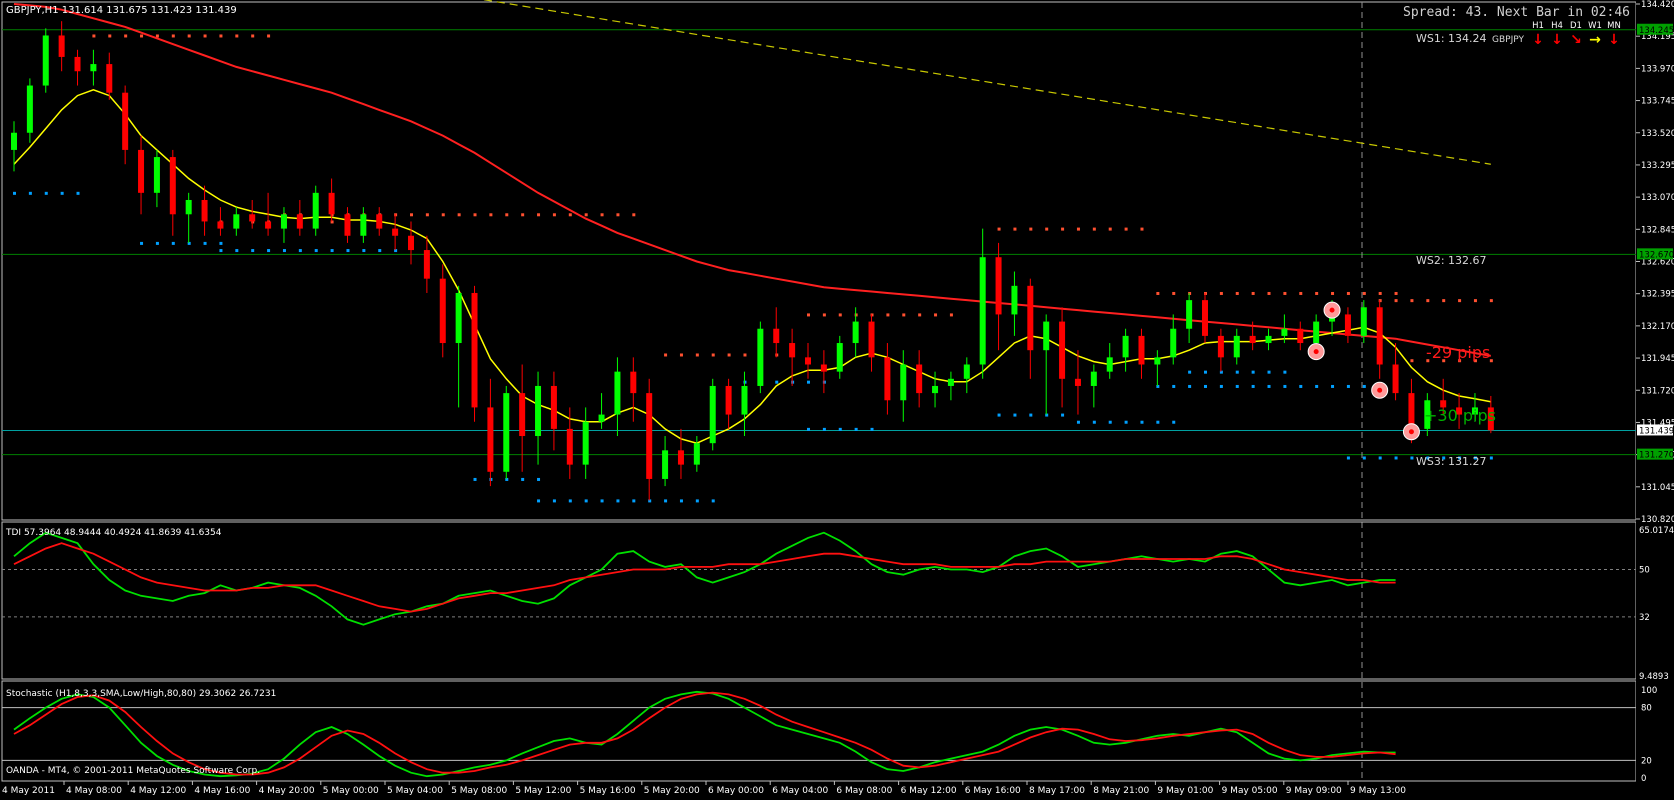 Image resolution: width=1674 pixels, height=800 pixels. Describe the element at coordinates (1614, 40) in the screenshot. I see `tf-arrow-icon-mn: ↓` at that location.